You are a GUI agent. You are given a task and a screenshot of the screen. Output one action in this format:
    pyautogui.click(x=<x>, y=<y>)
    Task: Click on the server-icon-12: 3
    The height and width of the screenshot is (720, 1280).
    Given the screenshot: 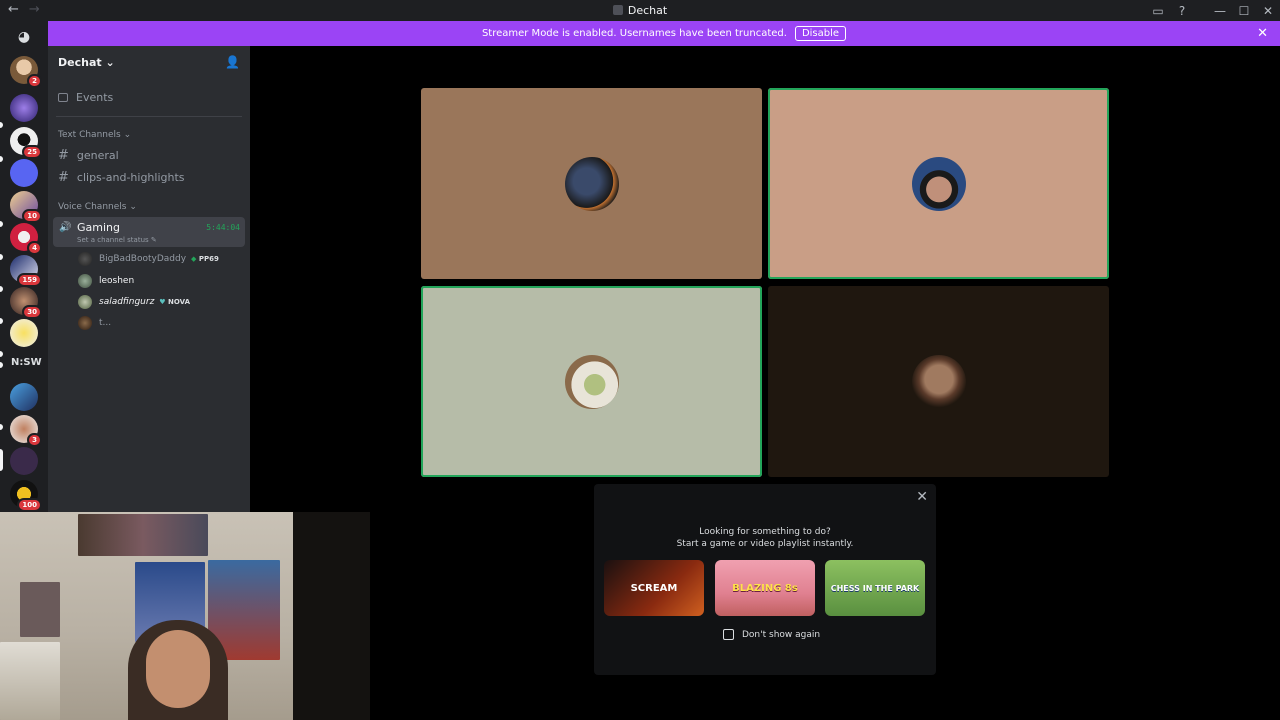 What is the action you would take?
    pyautogui.click(x=26, y=431)
    